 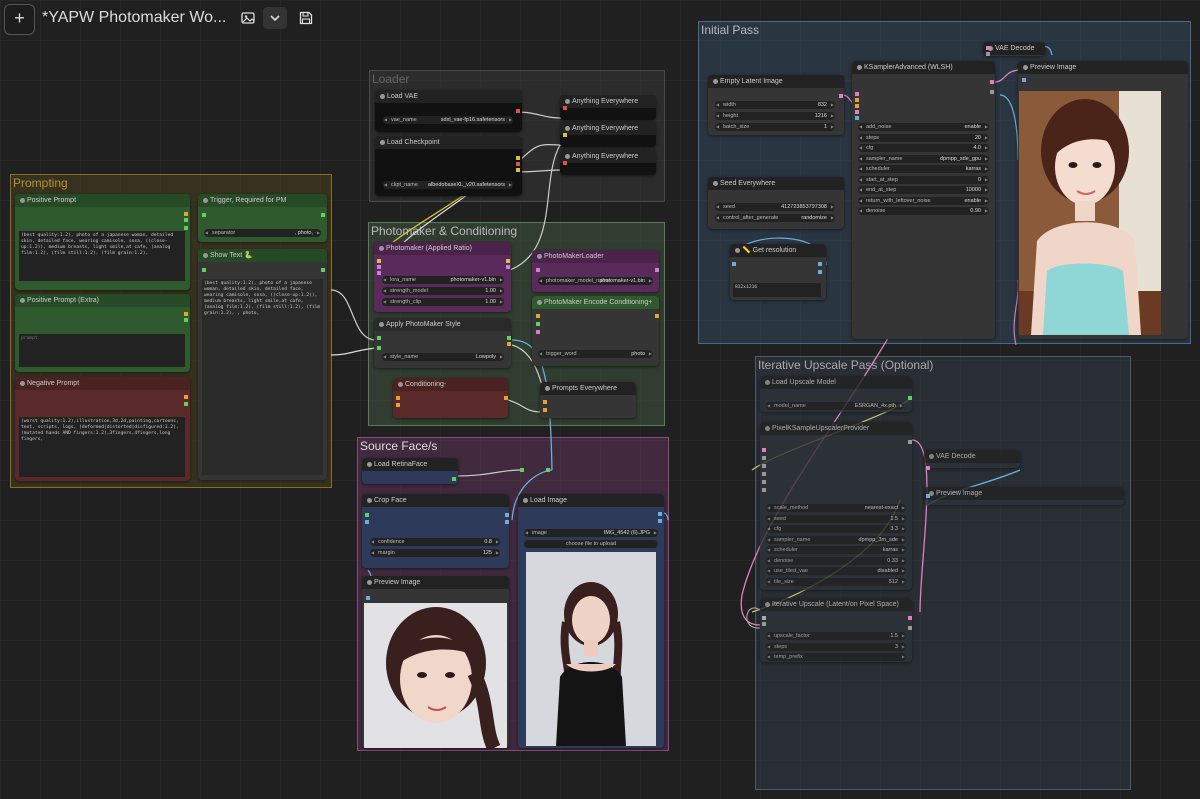 I want to click on workflow-menu-button, so click(x=275, y=18).